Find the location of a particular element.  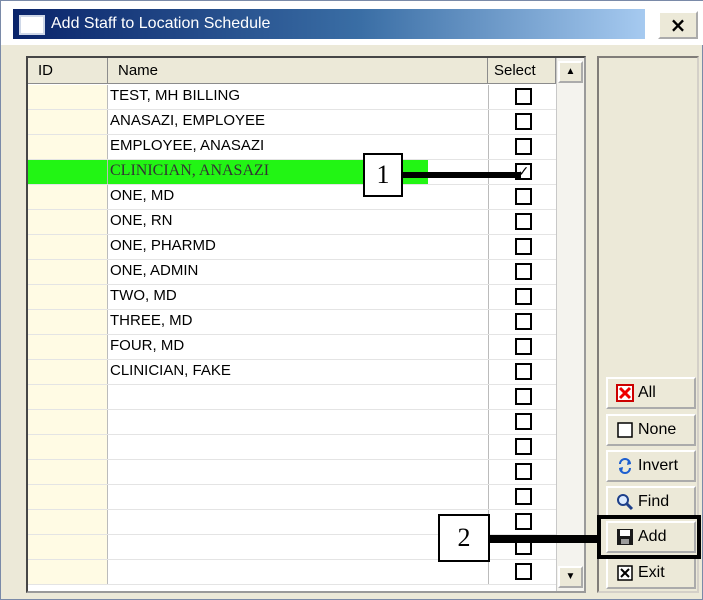

close-button: × is located at coordinates (678, 25).